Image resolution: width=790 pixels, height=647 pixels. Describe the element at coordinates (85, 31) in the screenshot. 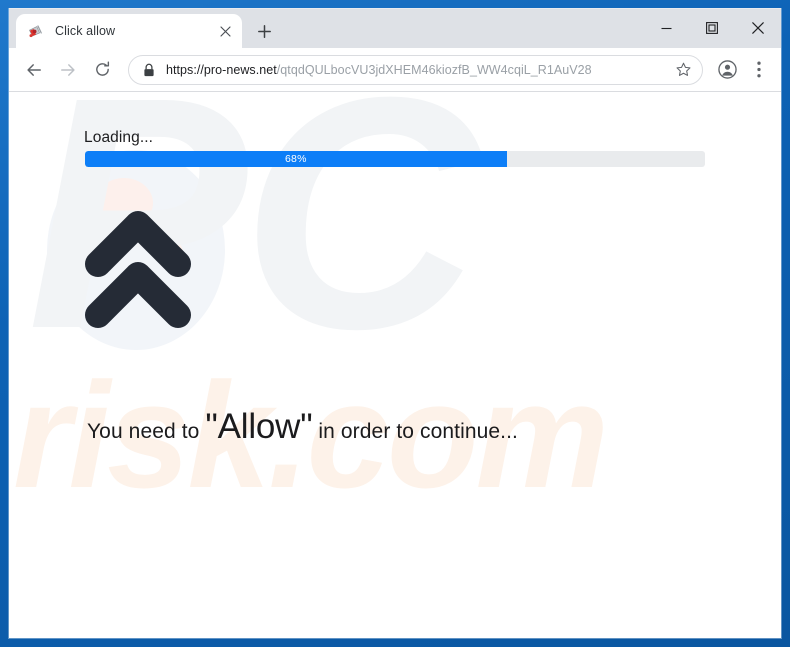

I see `tab-title: Click allow` at that location.